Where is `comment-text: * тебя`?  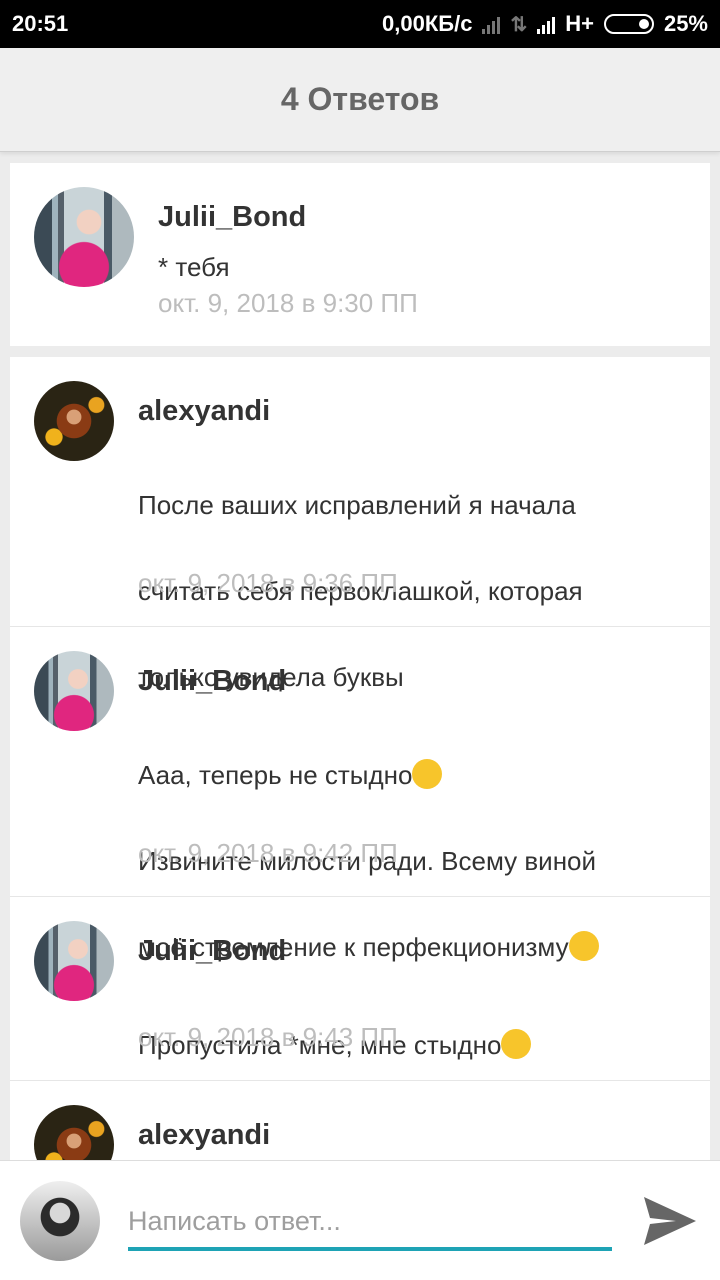
comment-text: * тебя is located at coordinates (194, 267).